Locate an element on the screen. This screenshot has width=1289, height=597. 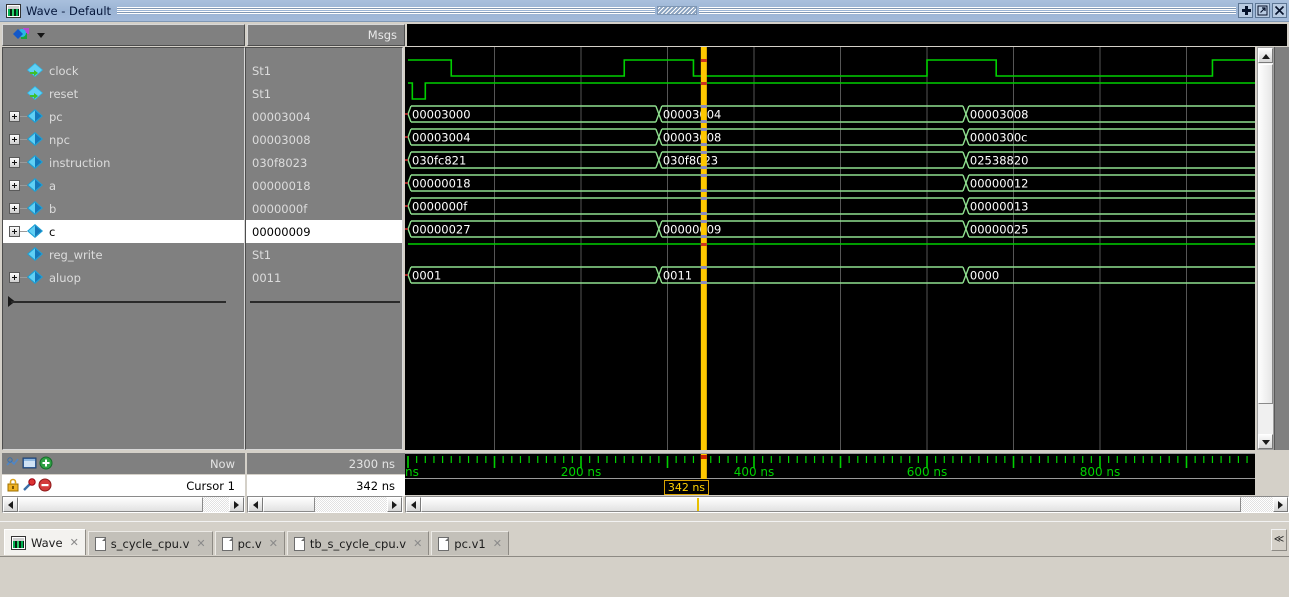
signal-name-label: aluop is located at coordinates (65, 277).